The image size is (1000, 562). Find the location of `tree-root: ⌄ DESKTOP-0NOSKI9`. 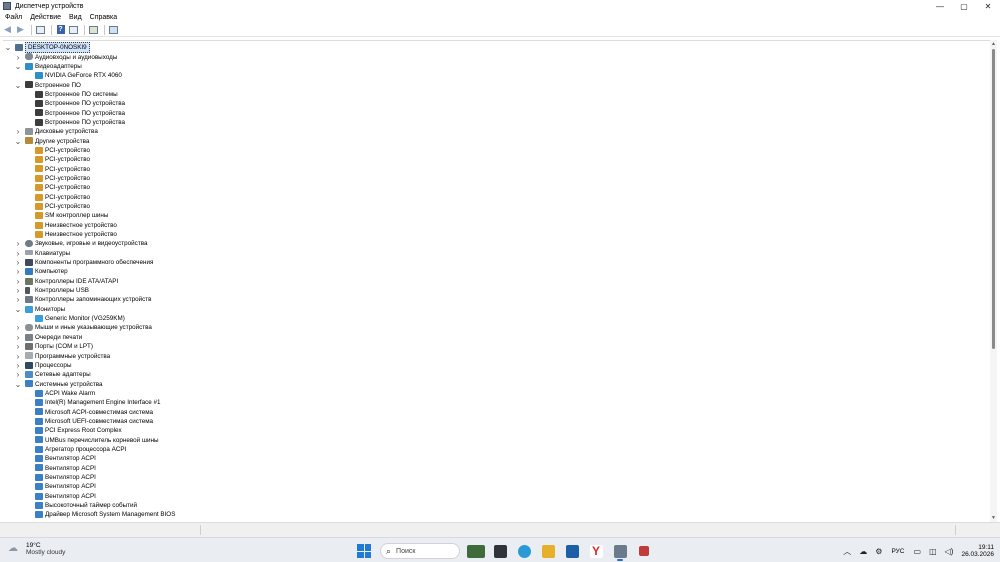

tree-root: ⌄ DESKTOP-0NOSKI9 is located at coordinates (495, 48).